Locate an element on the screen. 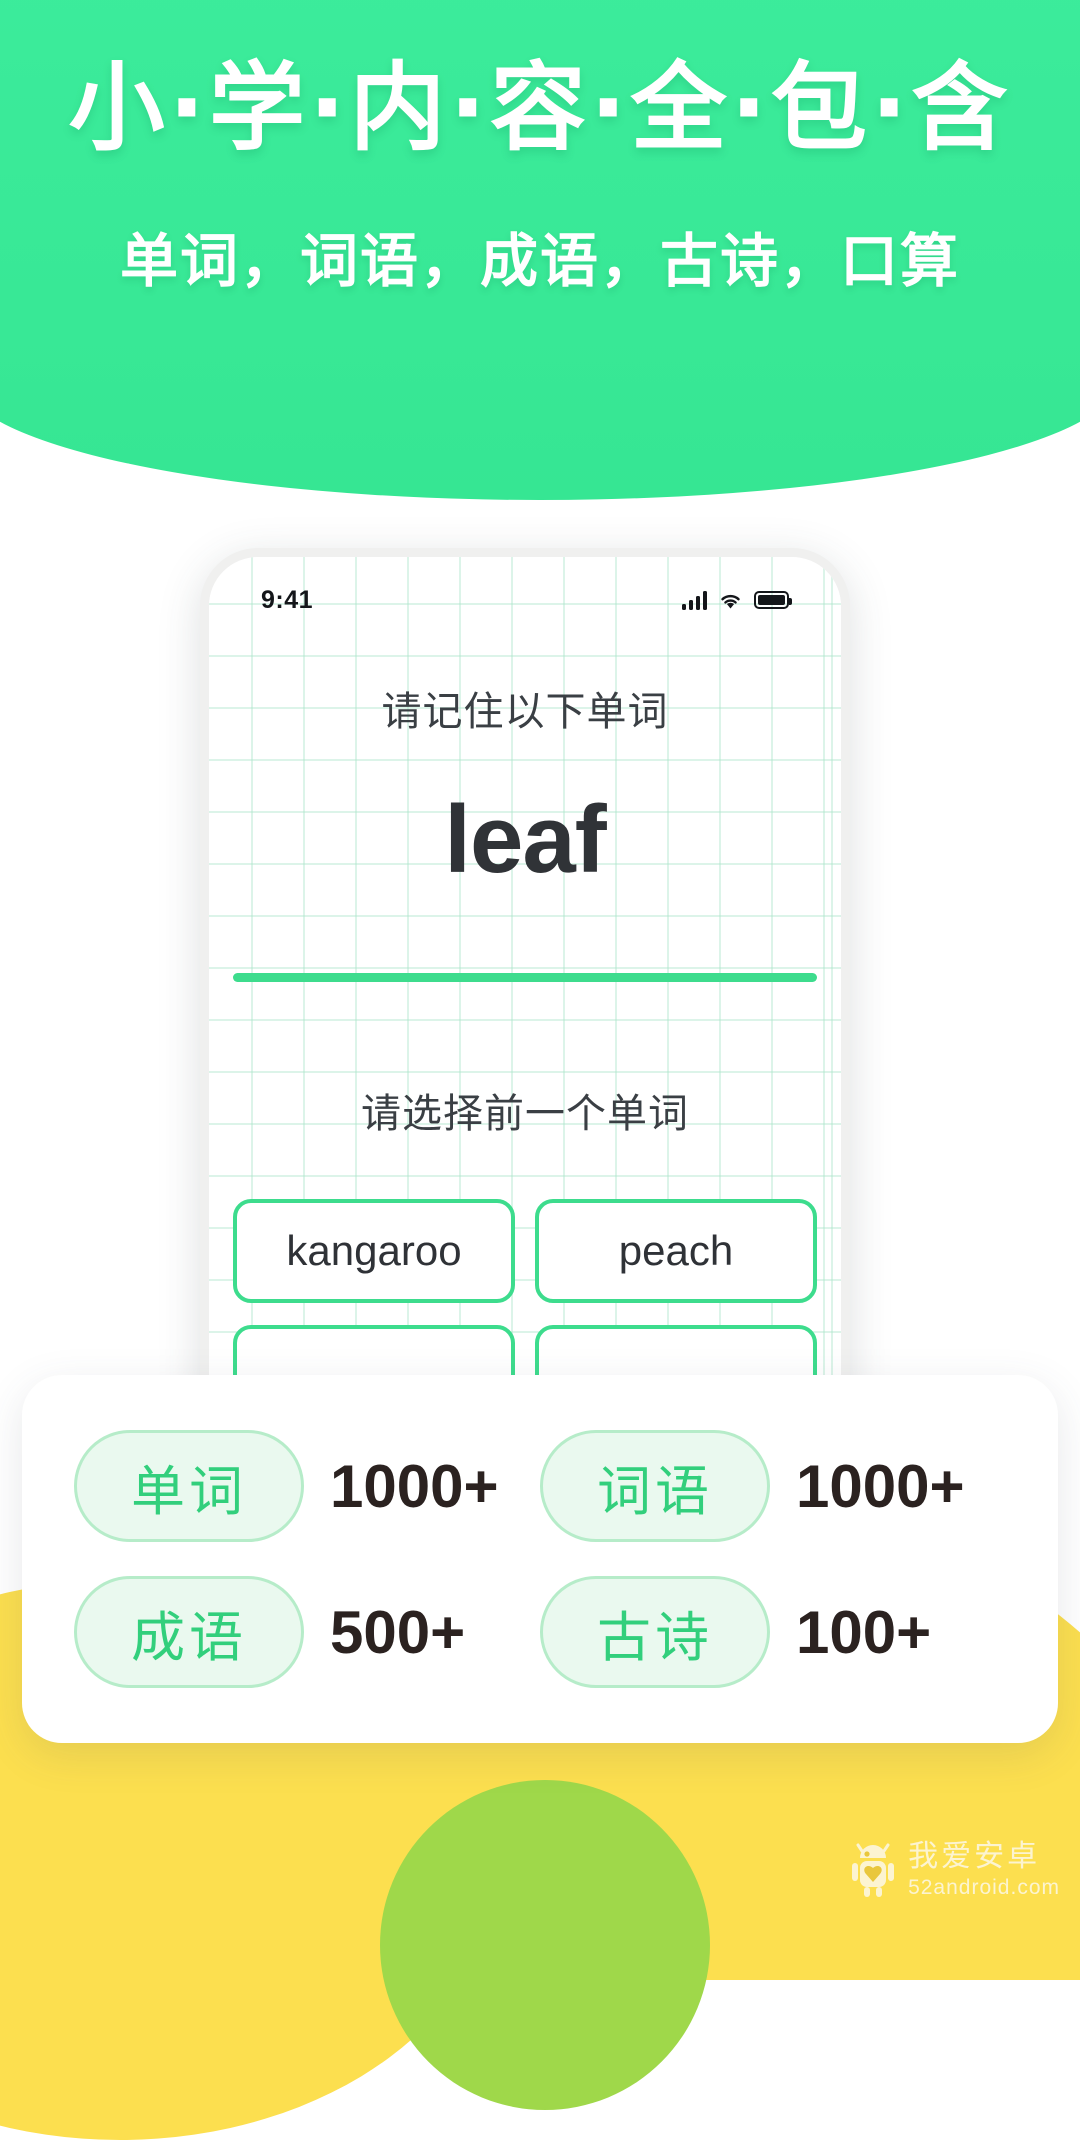  stat-item: 古诗 100+ is located at coordinates (773, 1632).